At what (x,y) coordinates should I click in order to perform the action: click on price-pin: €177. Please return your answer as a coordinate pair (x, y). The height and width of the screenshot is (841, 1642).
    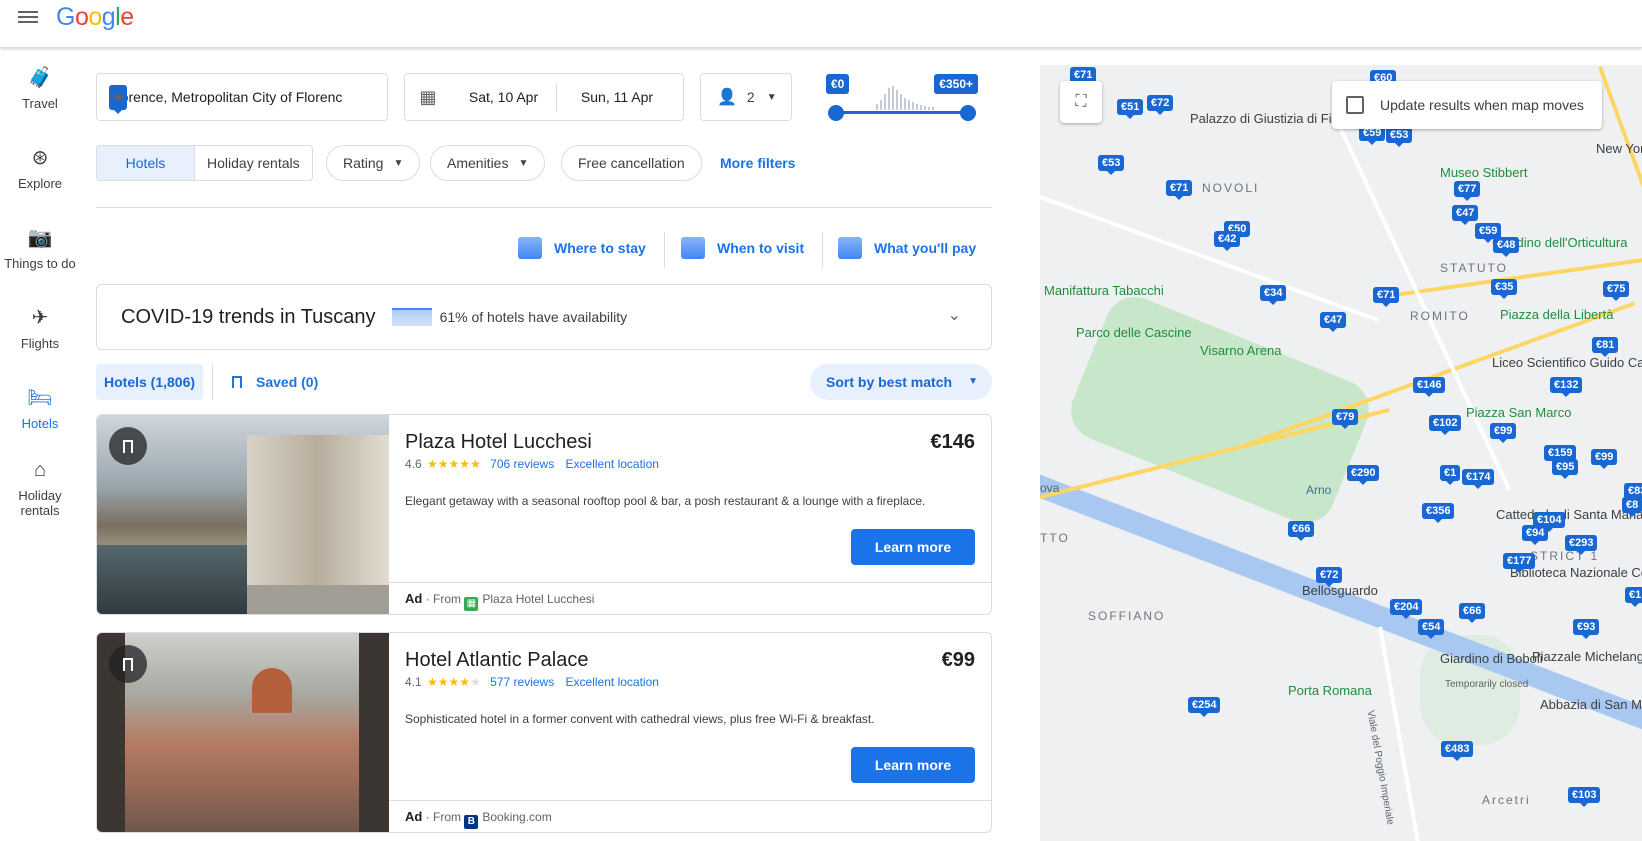
    Looking at the image, I should click on (1519, 563).